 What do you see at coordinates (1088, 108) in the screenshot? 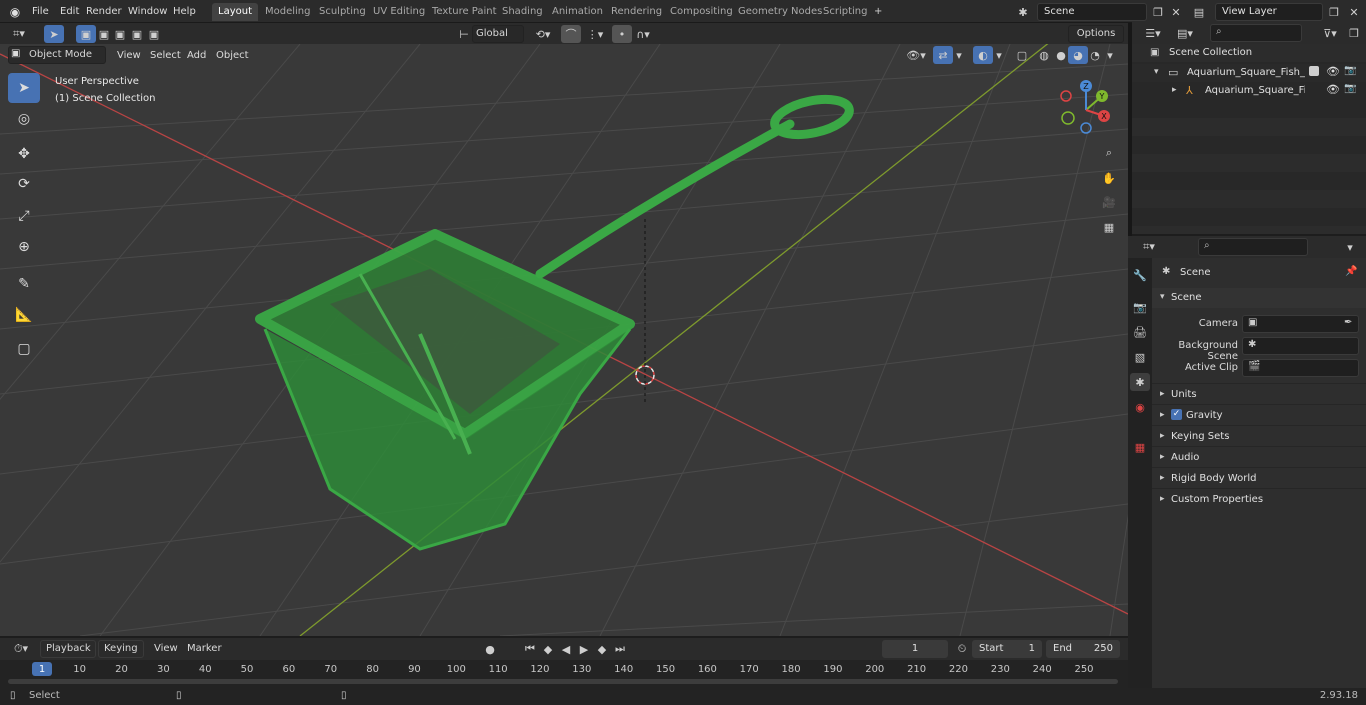
I see `navigation-gizmo: Y Z X` at bounding box center [1088, 108].